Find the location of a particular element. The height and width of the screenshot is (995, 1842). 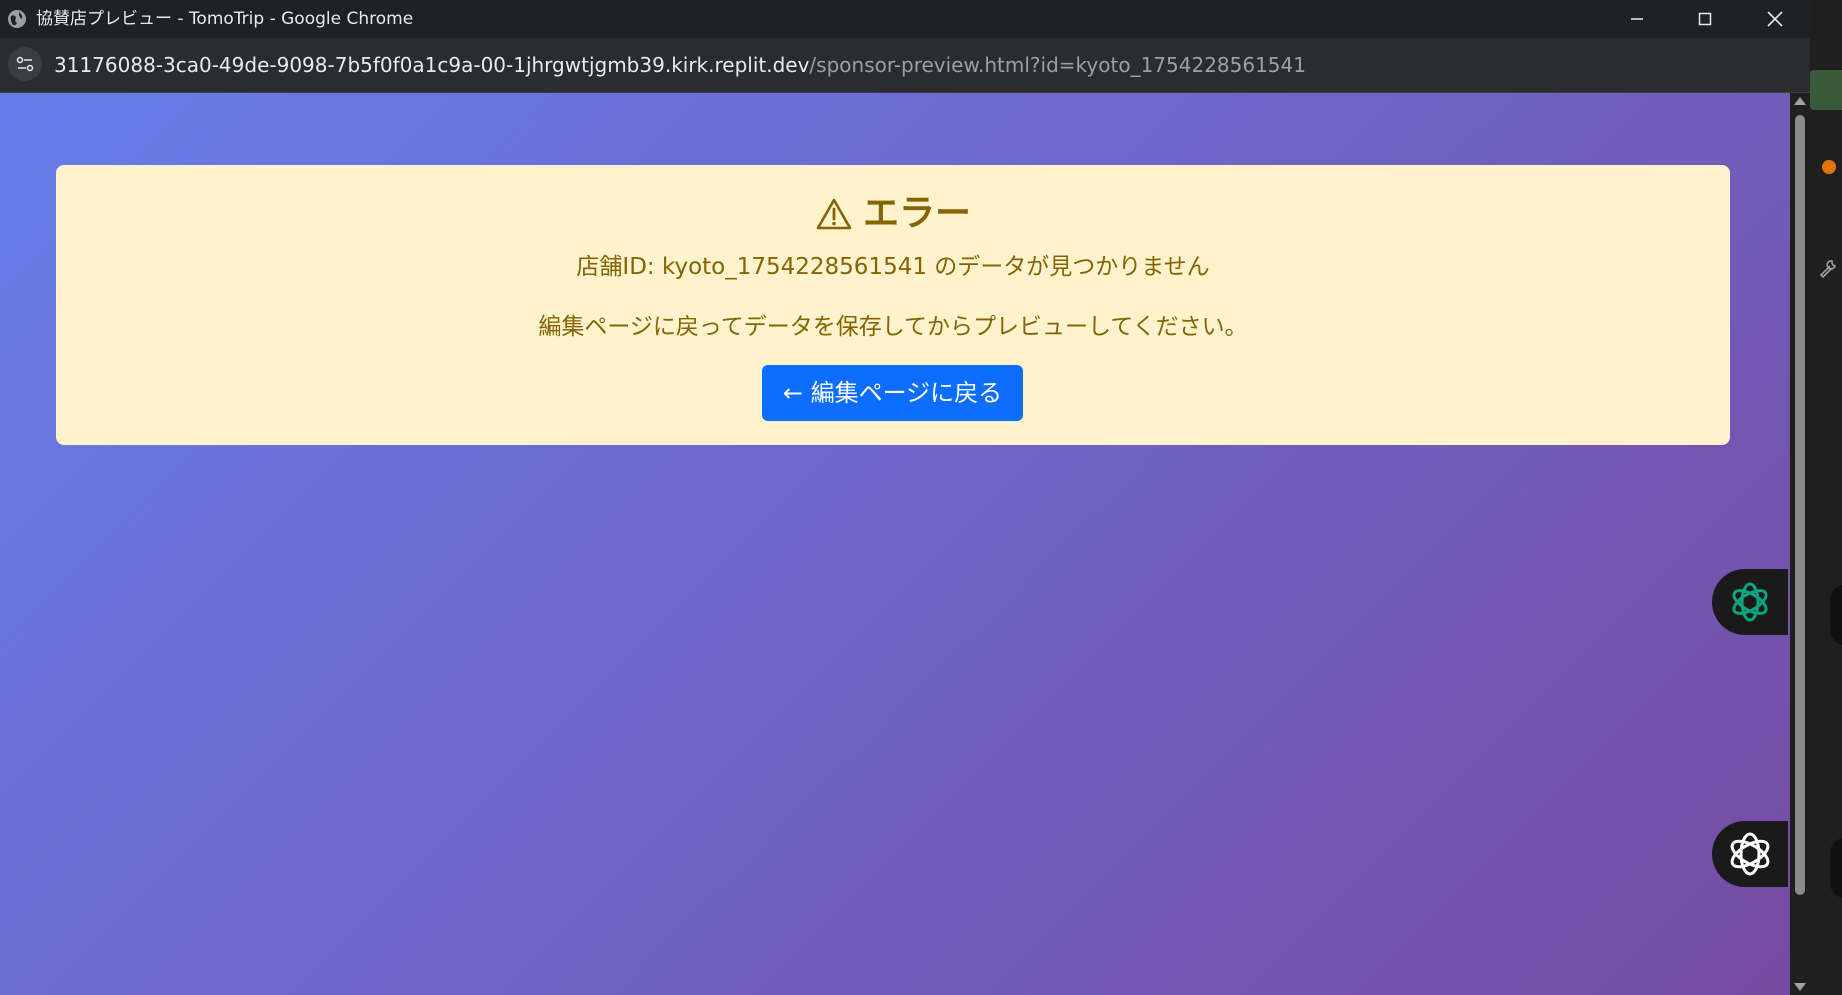

chatgpt-green-icon is located at coordinates (1750, 602).